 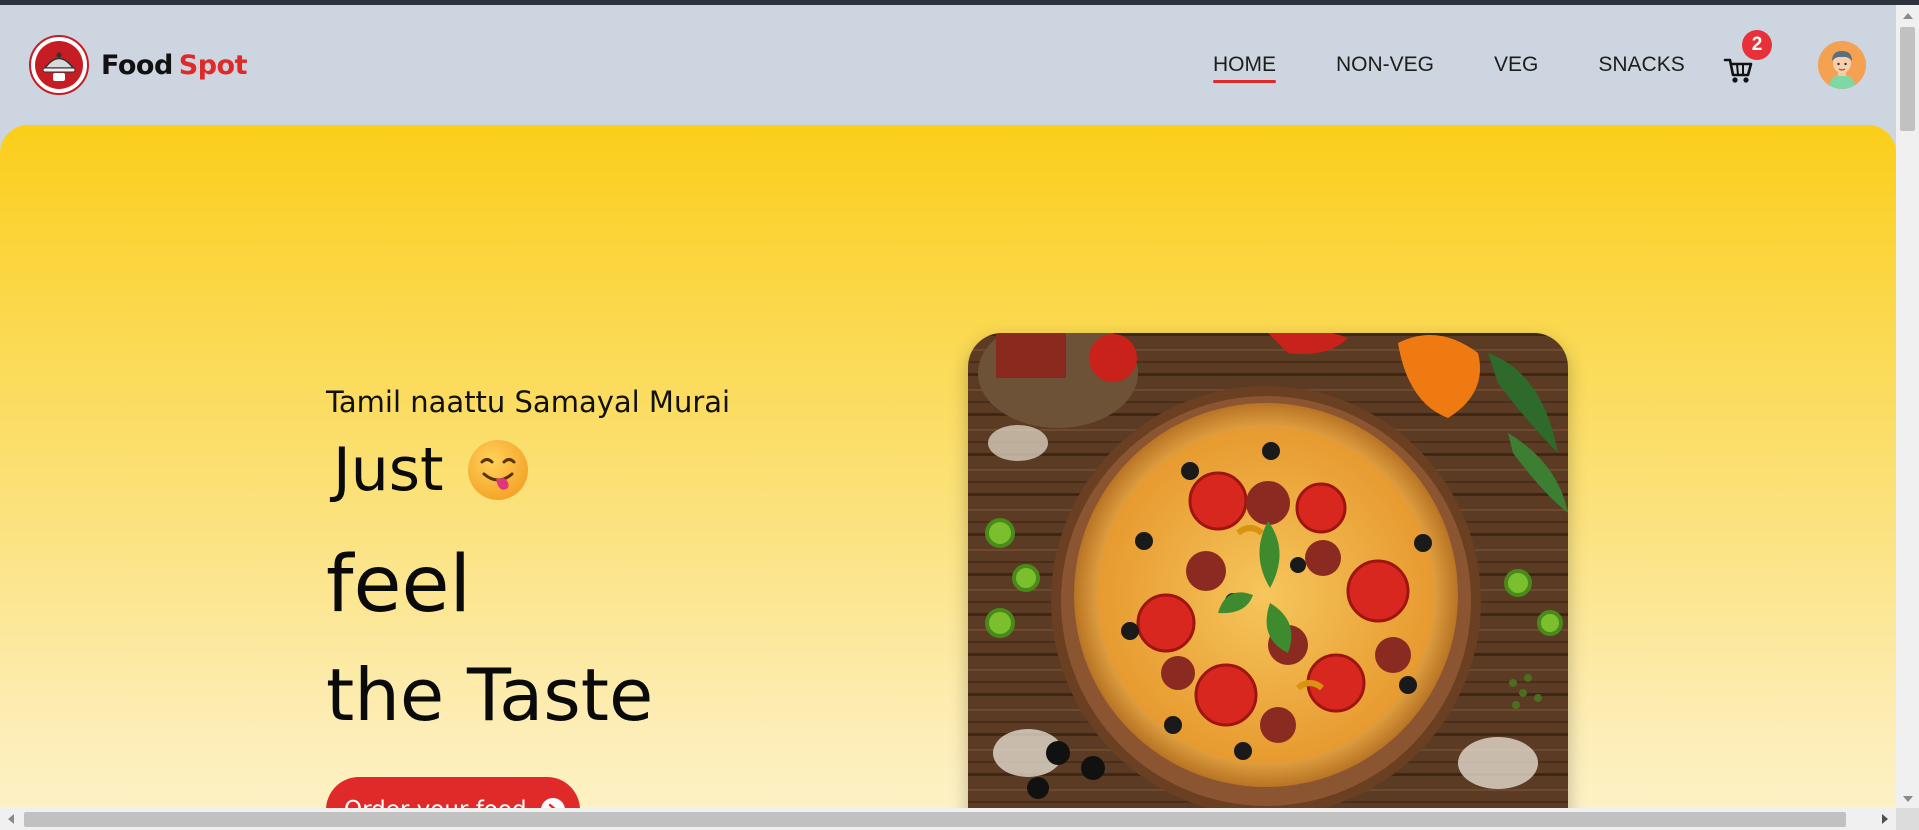 What do you see at coordinates (1516, 65) in the screenshot?
I see `nav-veg: VEG` at bounding box center [1516, 65].